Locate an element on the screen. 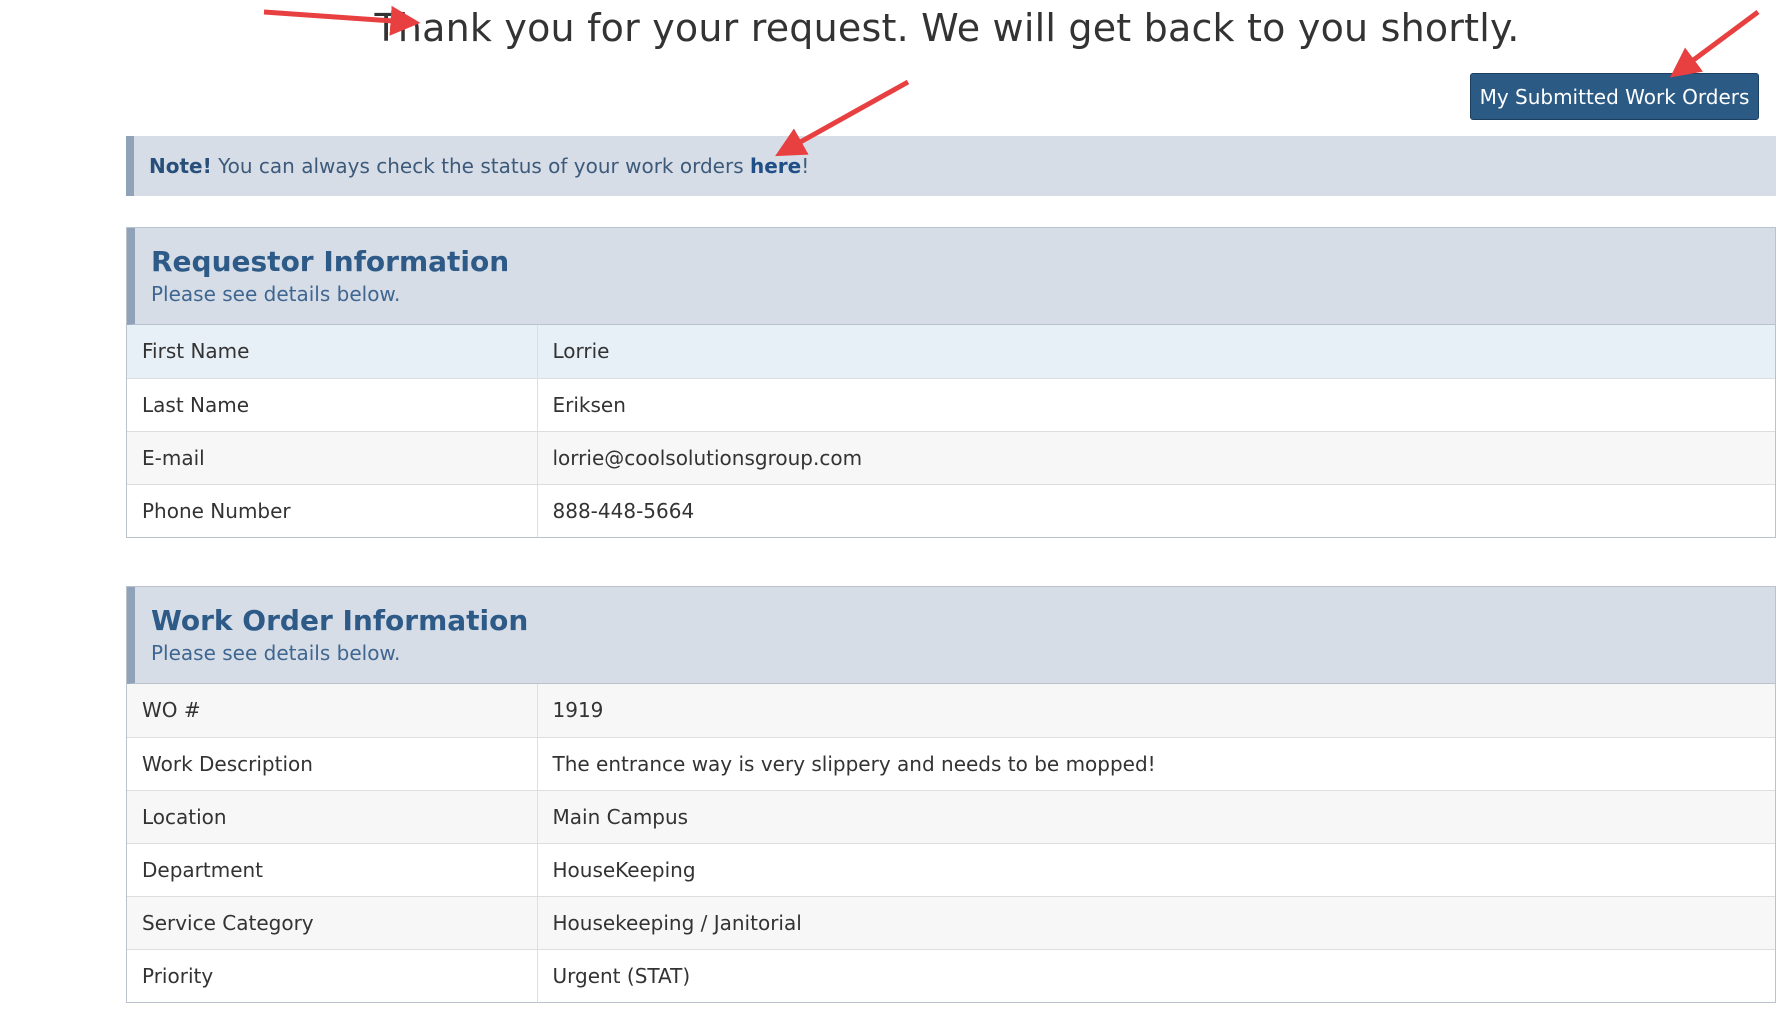  table-row: Location Main Campus is located at coordinates (951, 816).